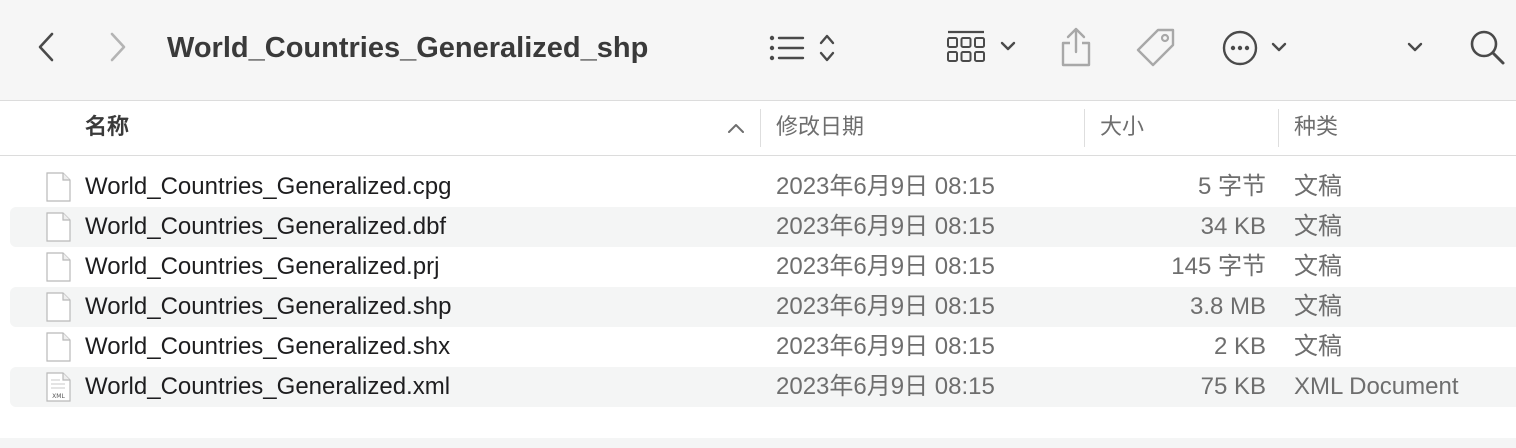 Image resolution: width=1516 pixels, height=448 pixels. What do you see at coordinates (268, 386) in the screenshot?
I see `file-name: World_Countries_Generalized.xml` at bounding box center [268, 386].